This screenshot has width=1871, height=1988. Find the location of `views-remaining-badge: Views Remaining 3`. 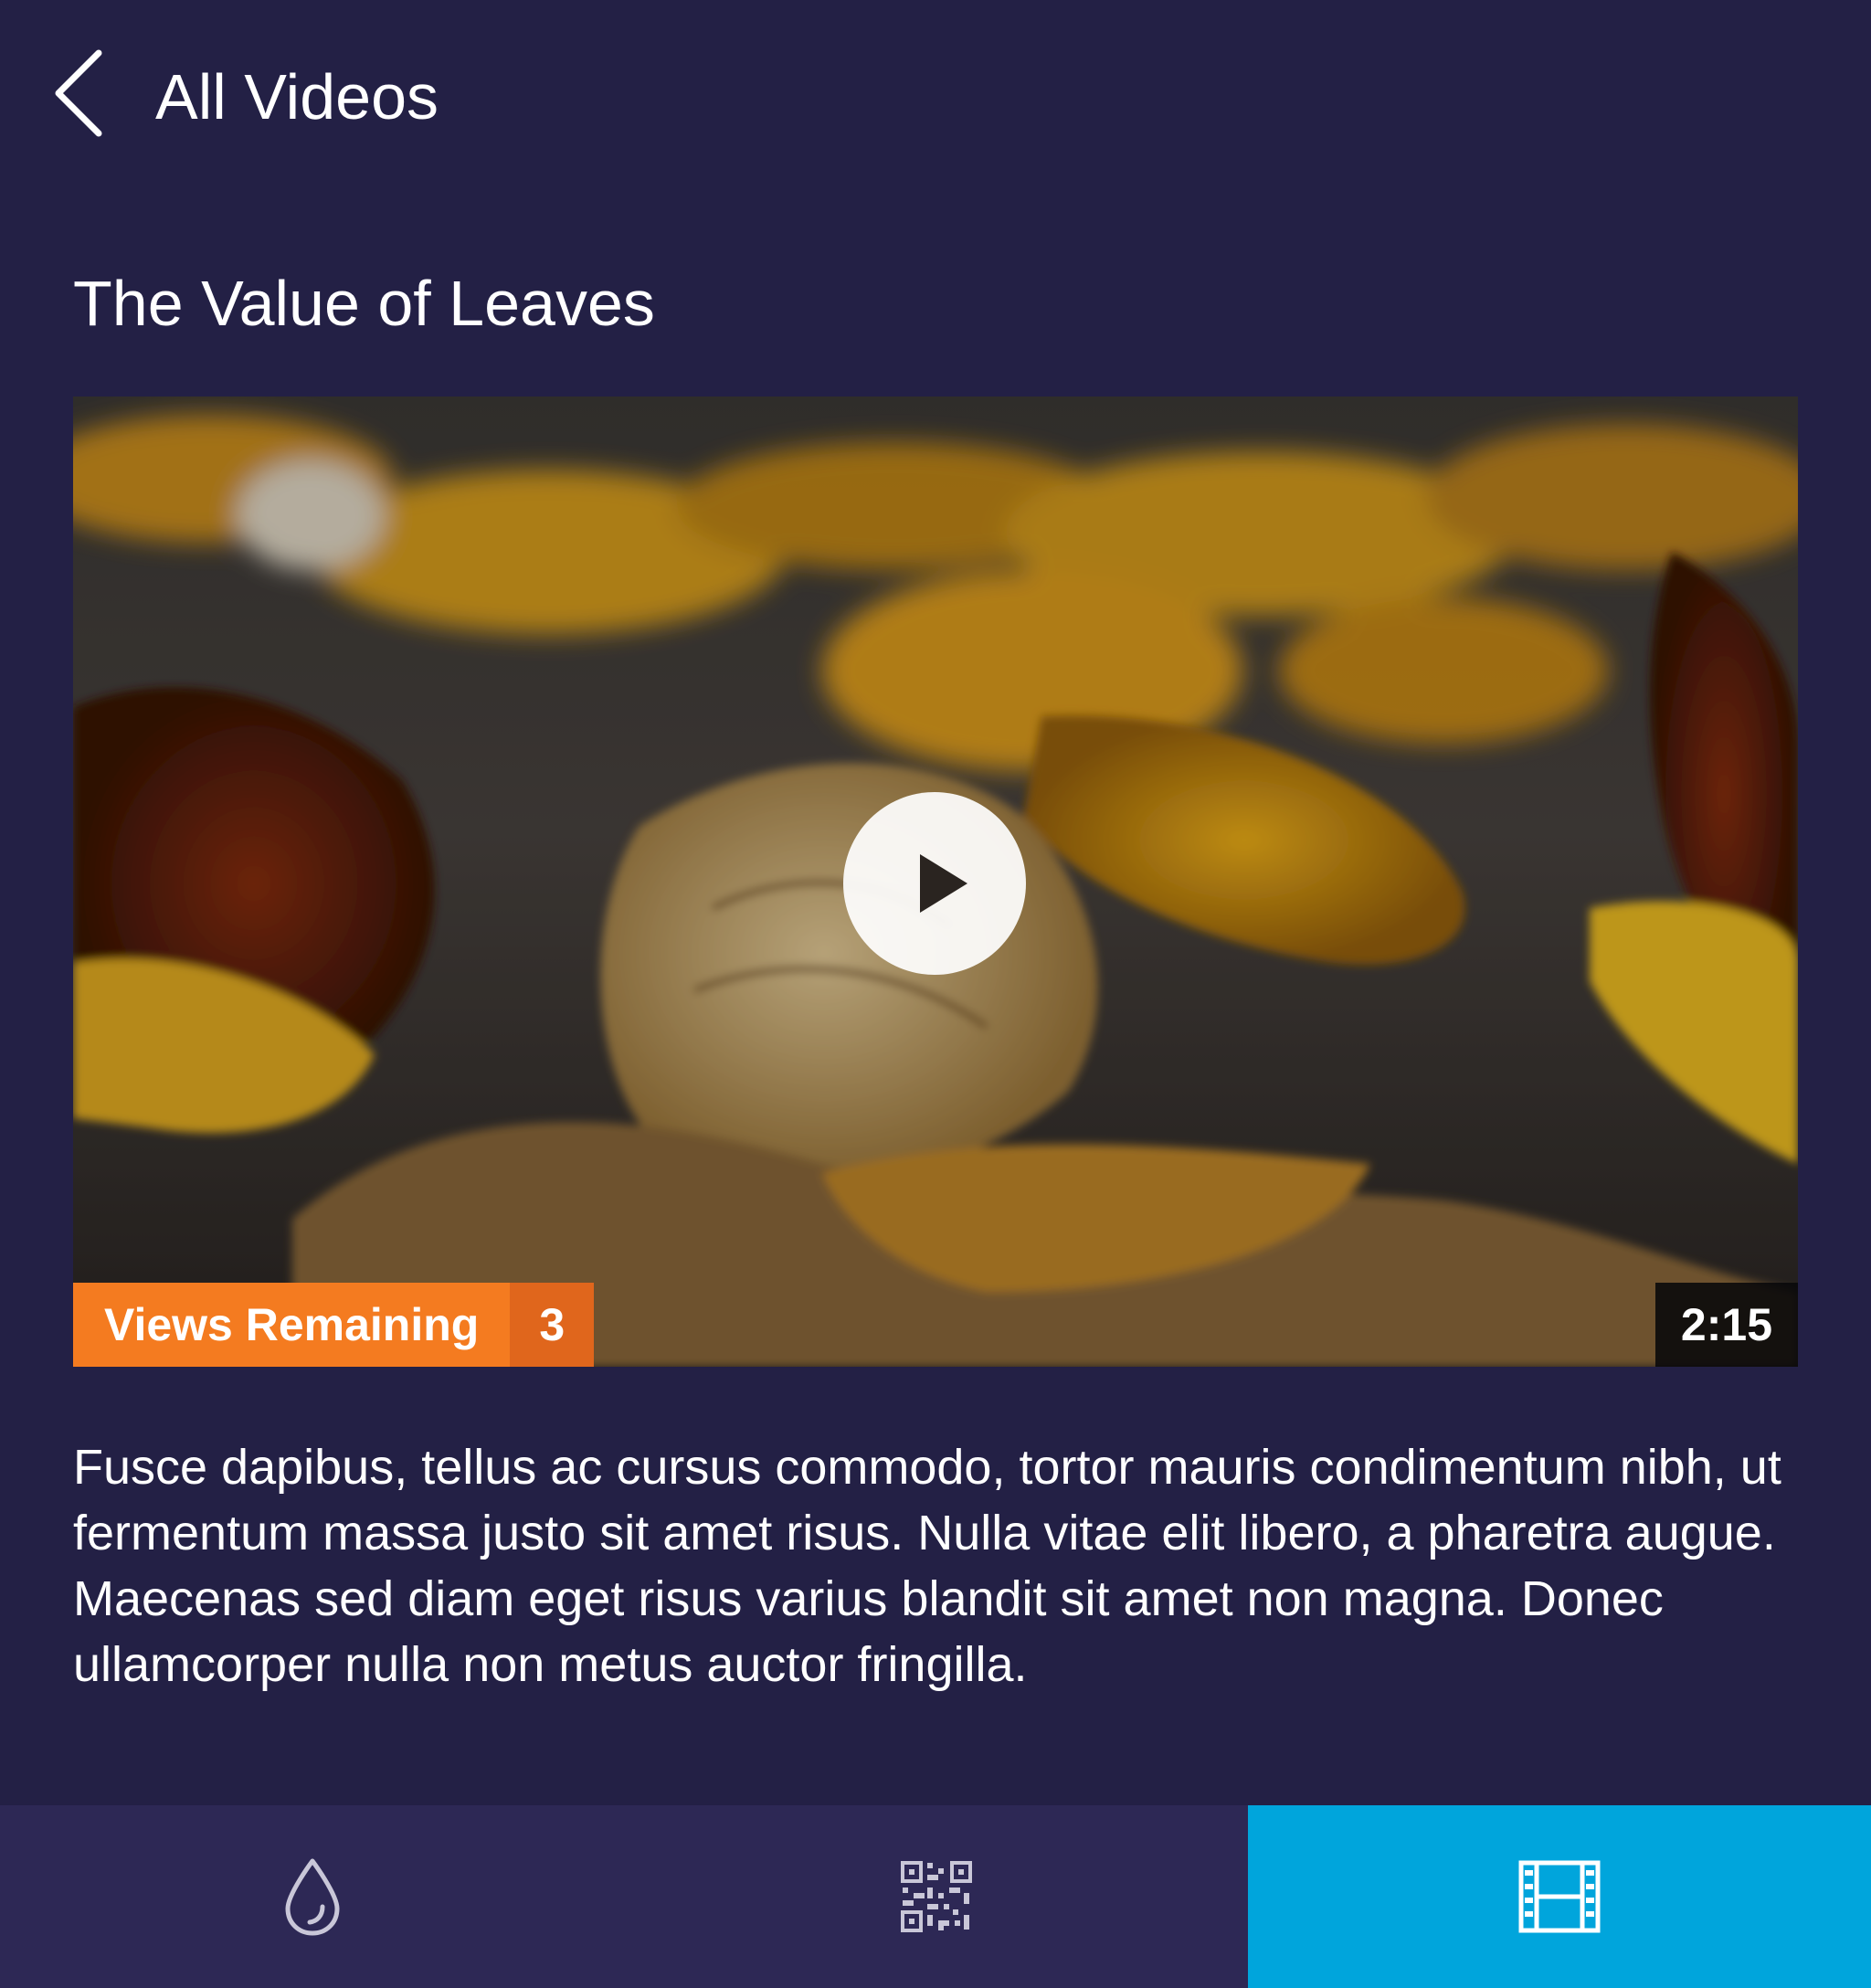

views-remaining-badge: Views Remaining 3 is located at coordinates (334, 1325).